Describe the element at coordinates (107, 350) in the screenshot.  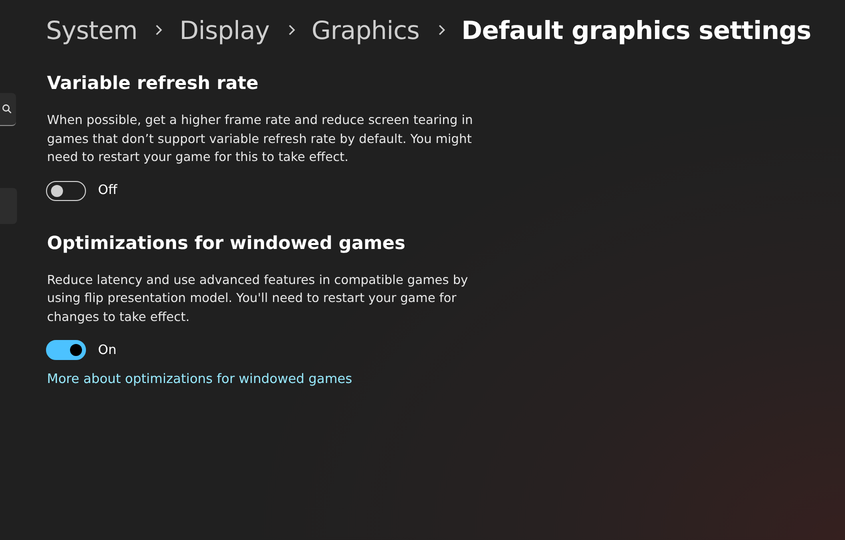
I see `toggle-label: On` at that location.